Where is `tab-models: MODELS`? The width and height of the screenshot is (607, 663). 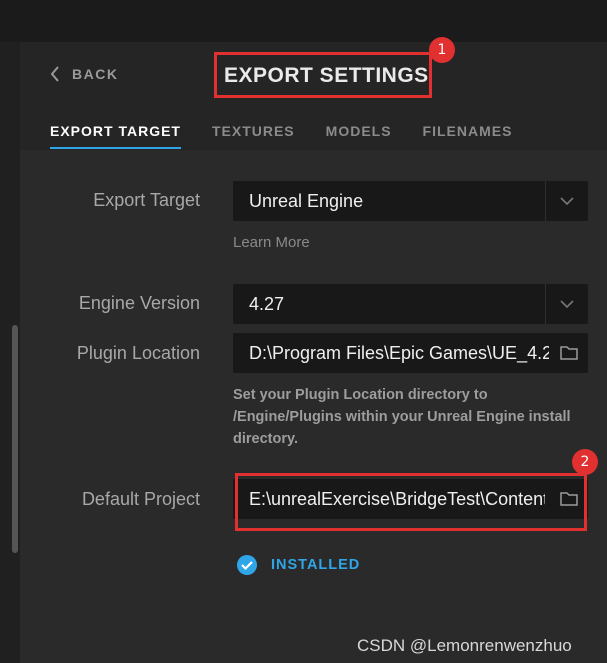 tab-models: MODELS is located at coordinates (359, 136).